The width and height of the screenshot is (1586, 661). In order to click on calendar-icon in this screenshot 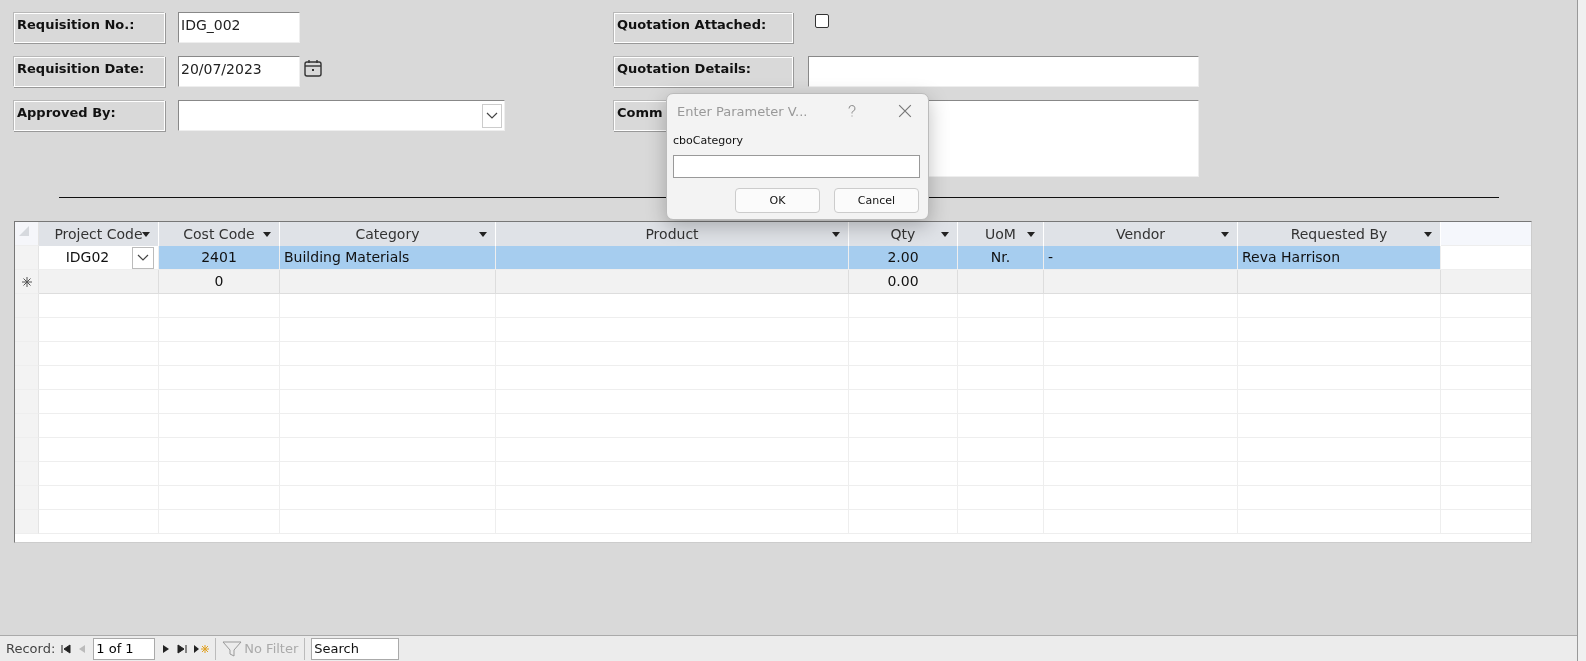, I will do `click(313, 68)`.